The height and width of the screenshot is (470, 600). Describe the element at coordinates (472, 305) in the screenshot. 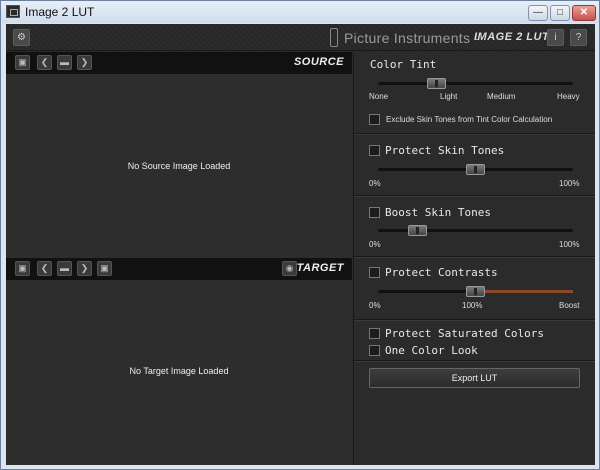

I see `protect-contrasts-mid: 100%` at that location.